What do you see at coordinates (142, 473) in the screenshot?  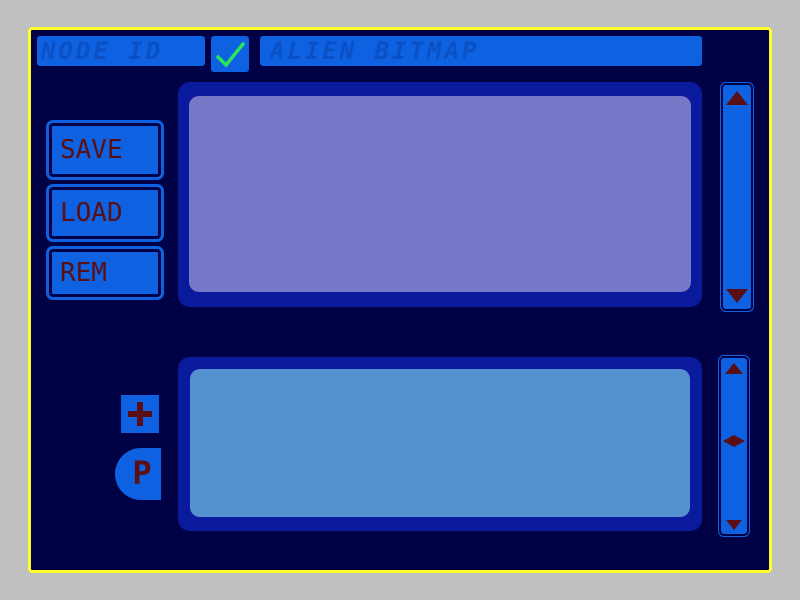 I see `p-label: P` at bounding box center [142, 473].